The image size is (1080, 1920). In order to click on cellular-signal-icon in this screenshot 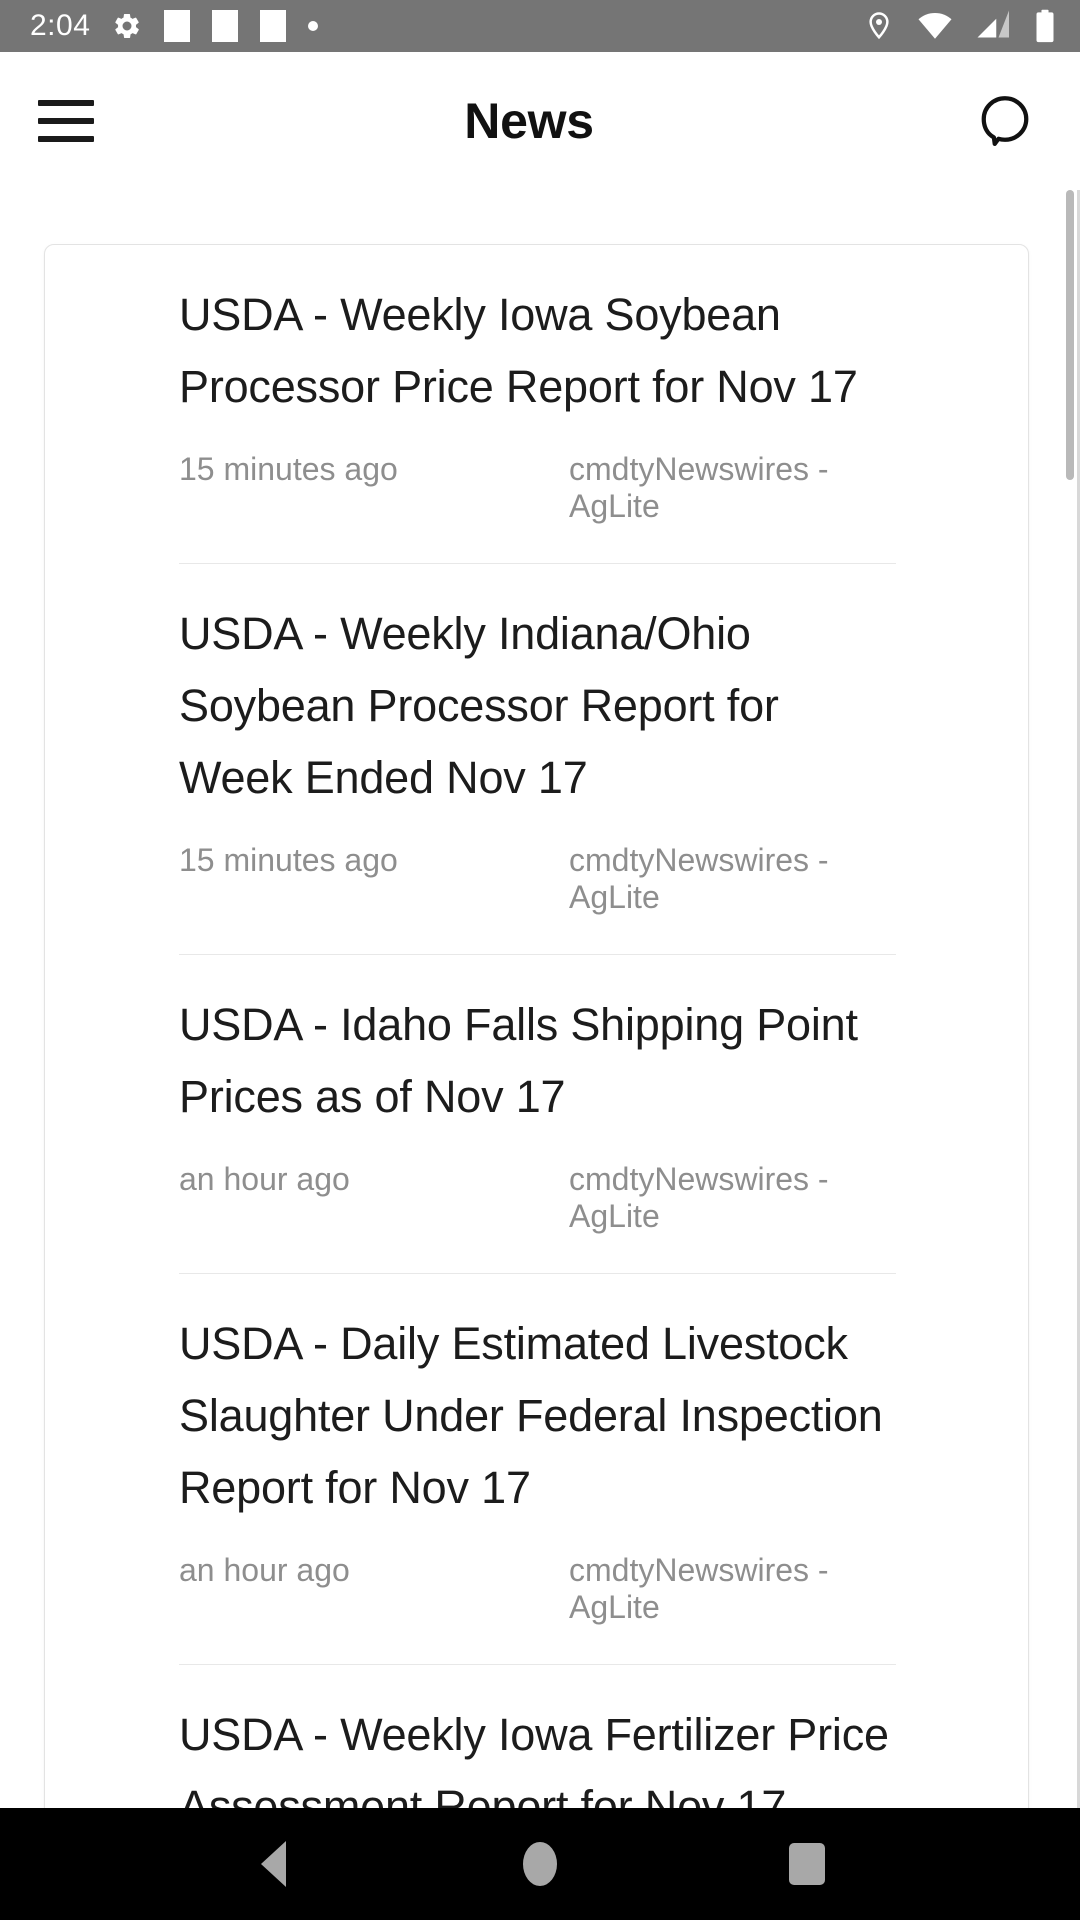, I will do `click(994, 26)`.